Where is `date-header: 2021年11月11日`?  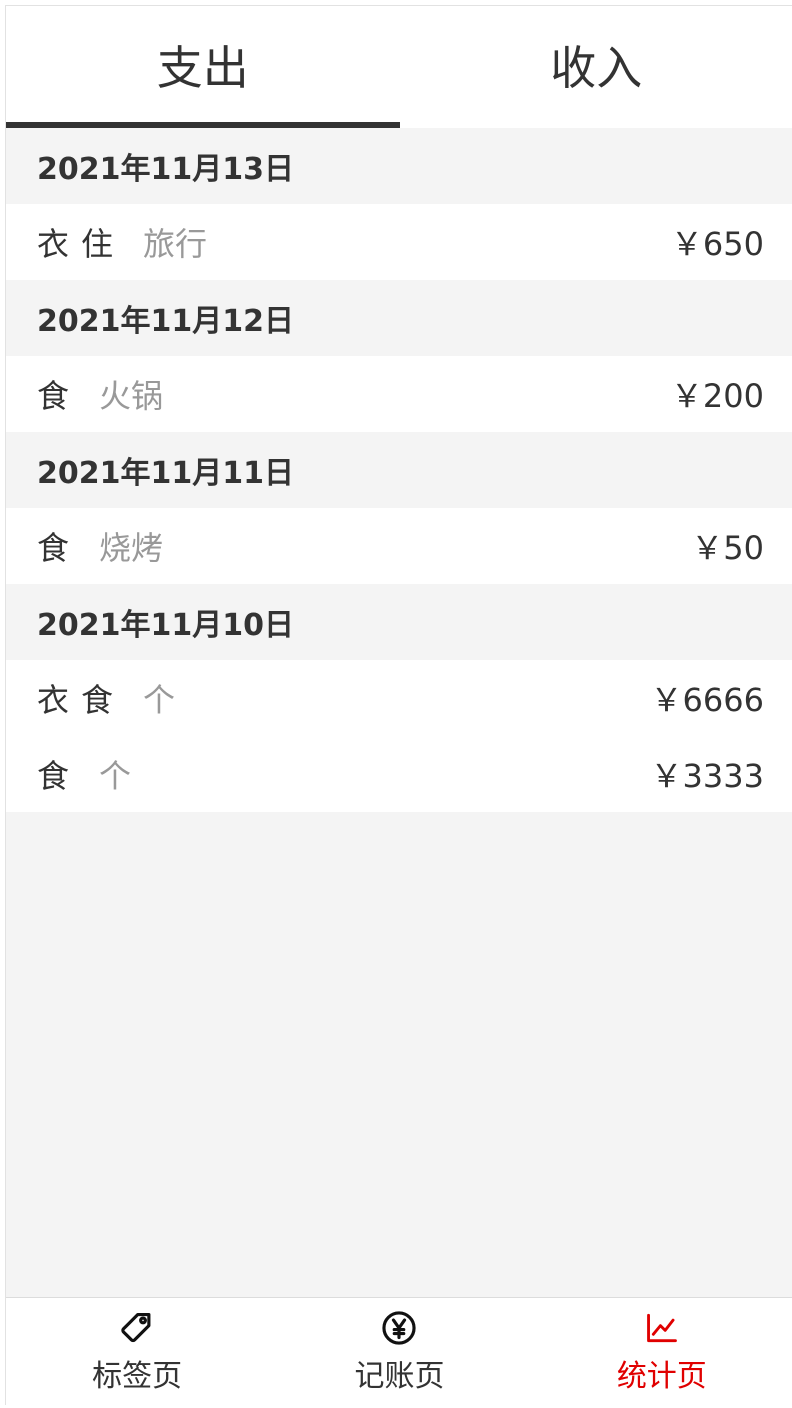
date-header: 2021年11月11日 is located at coordinates (399, 470).